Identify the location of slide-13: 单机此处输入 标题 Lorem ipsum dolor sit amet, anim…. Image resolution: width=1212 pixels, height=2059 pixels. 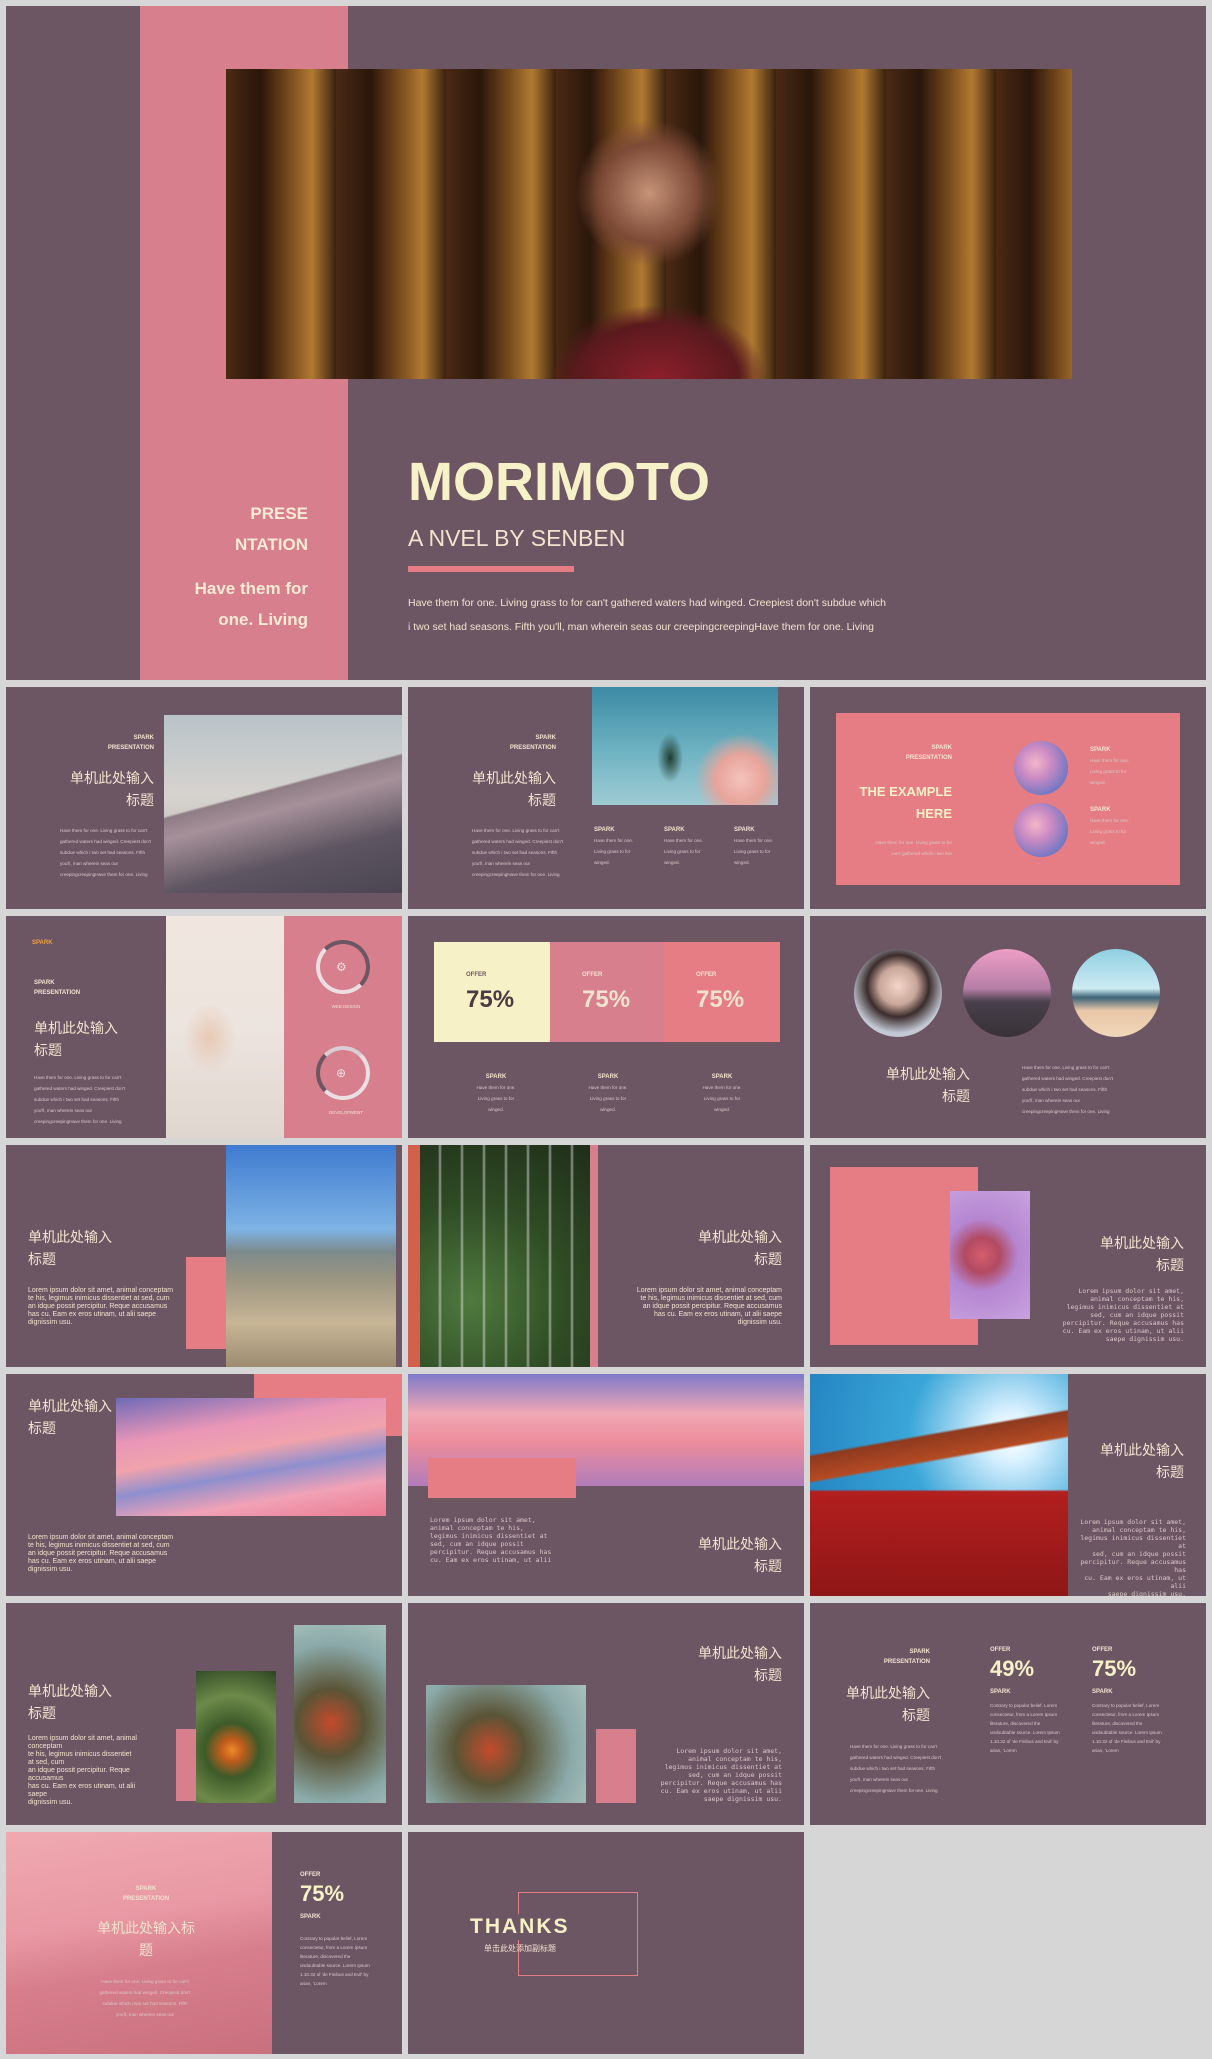
(1008, 1485).